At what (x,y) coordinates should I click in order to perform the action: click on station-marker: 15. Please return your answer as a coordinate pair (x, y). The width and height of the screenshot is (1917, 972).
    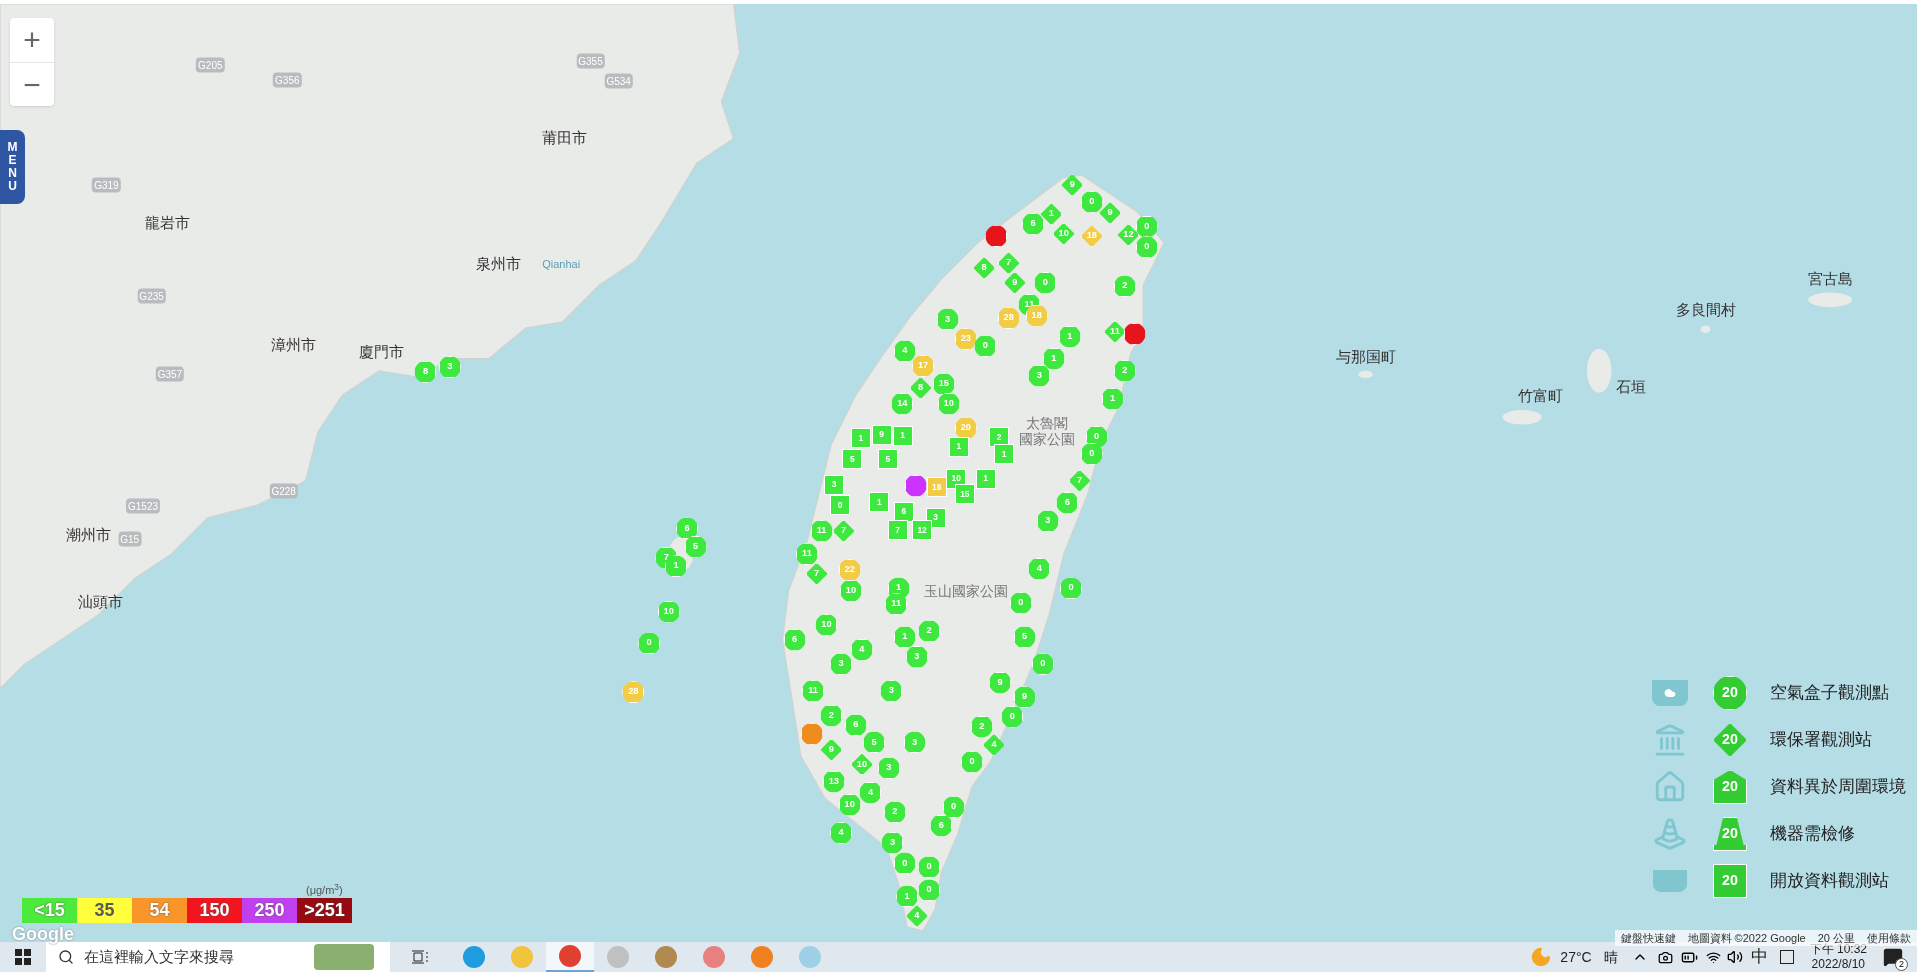
    Looking at the image, I should click on (964, 494).